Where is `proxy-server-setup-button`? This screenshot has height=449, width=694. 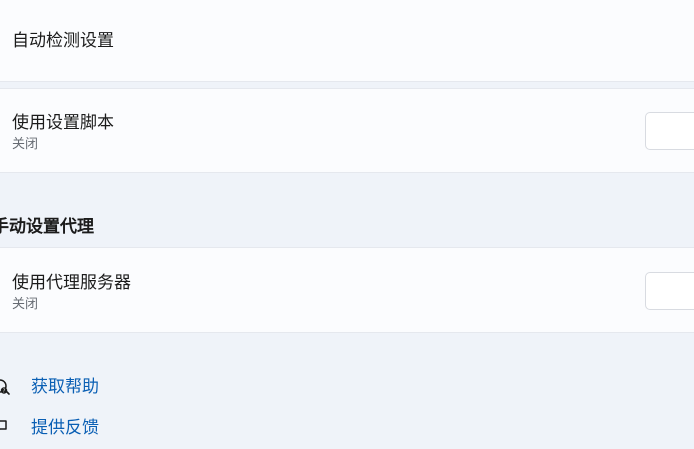
proxy-server-setup-button is located at coordinates (669, 291).